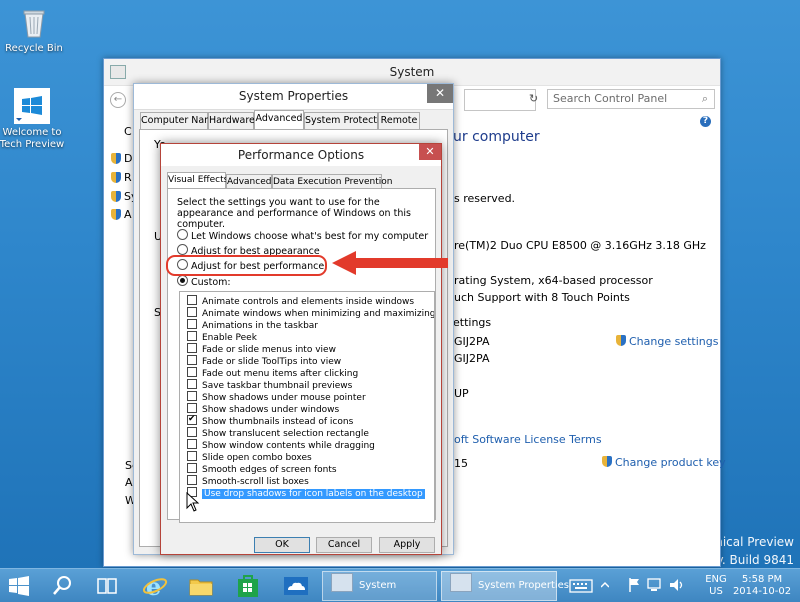  Describe the element at coordinates (278, 422) in the screenshot. I see `effect-label: Show thumbnails instead of icons` at that location.